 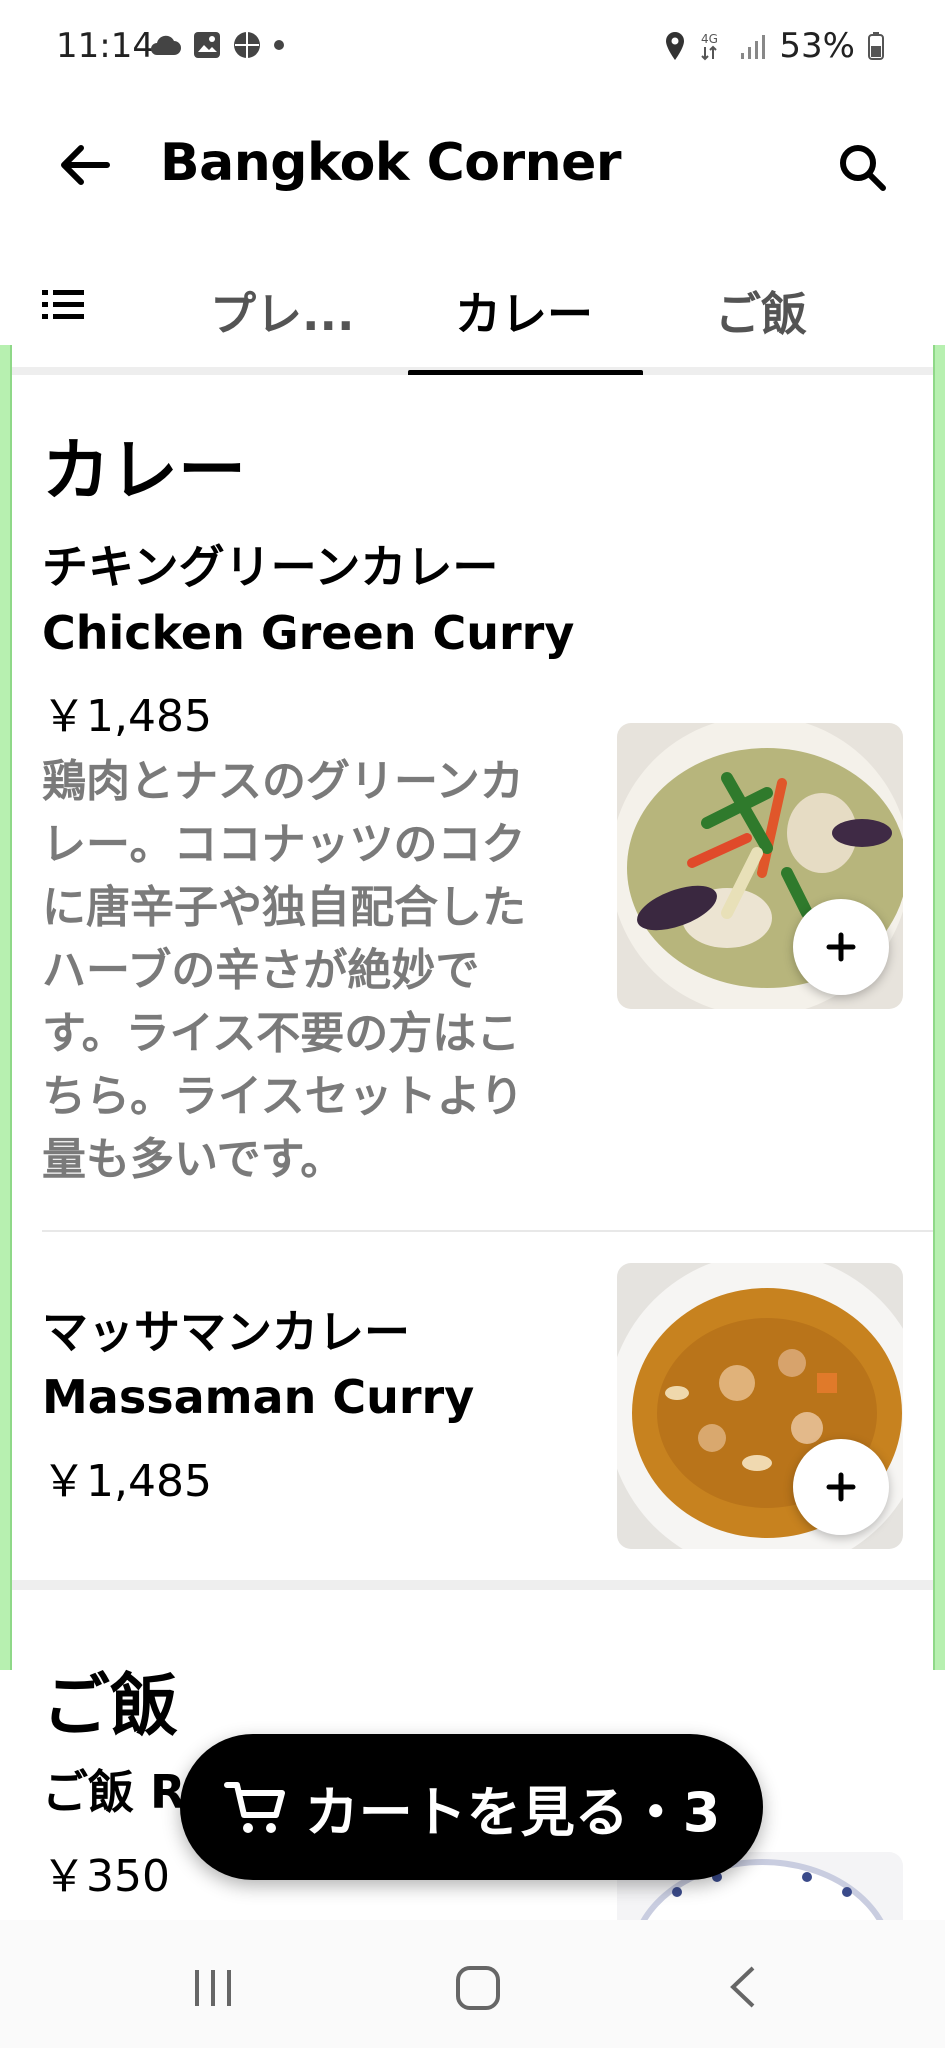 What do you see at coordinates (709, 39) in the screenshot?
I see `svg-text: 4G` at bounding box center [709, 39].